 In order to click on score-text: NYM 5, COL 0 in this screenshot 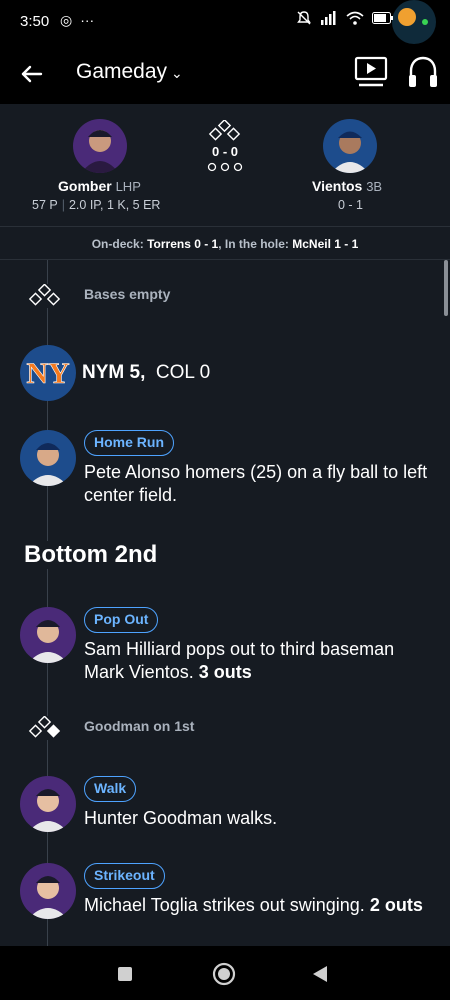, I will do `click(146, 372)`.